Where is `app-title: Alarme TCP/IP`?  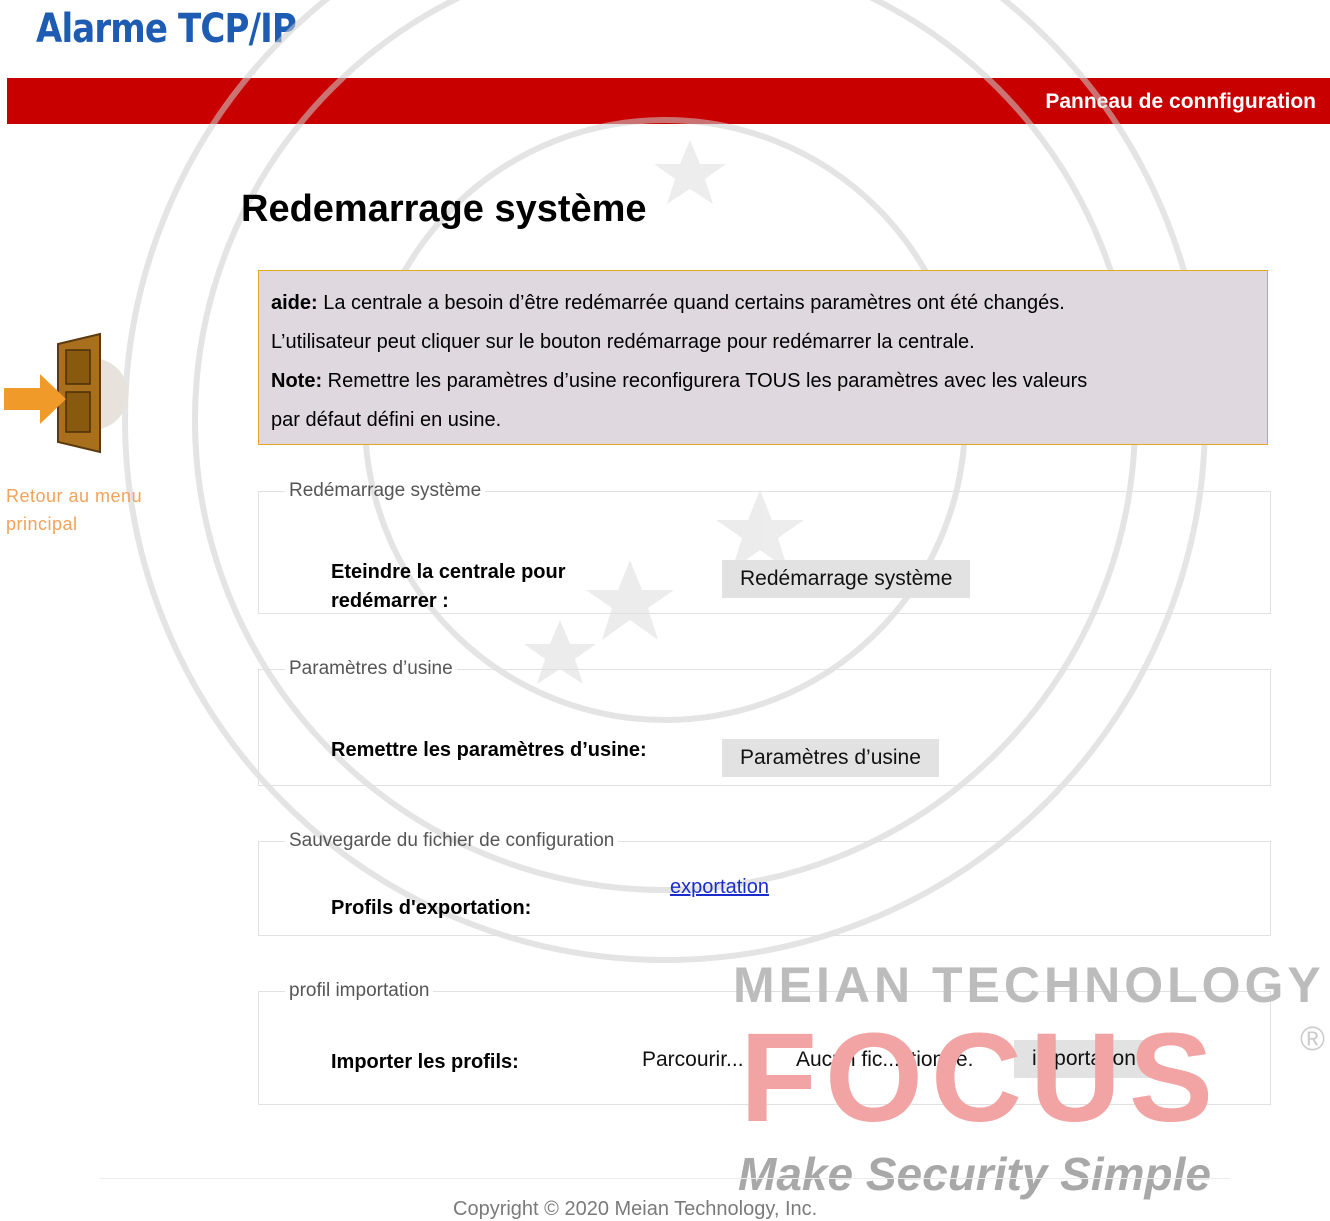
app-title: Alarme TCP/IP is located at coordinates (166, 29).